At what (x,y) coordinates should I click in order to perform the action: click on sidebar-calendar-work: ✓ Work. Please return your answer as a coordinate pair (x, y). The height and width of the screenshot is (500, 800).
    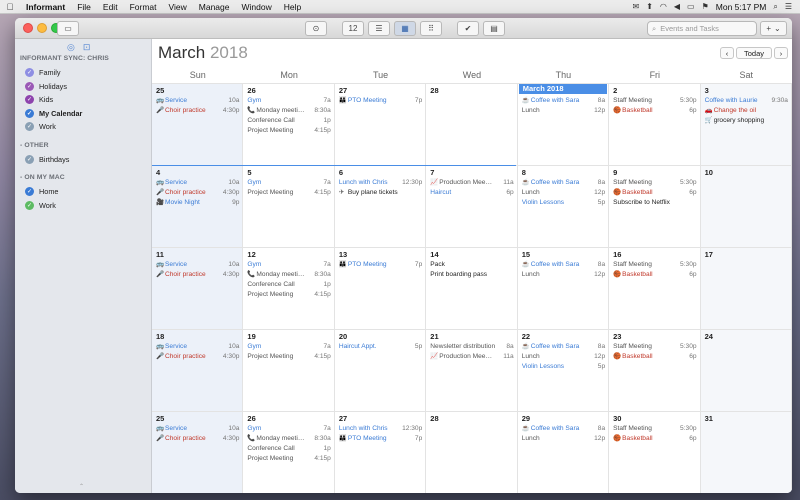
    Looking at the image, I should click on (40, 205).